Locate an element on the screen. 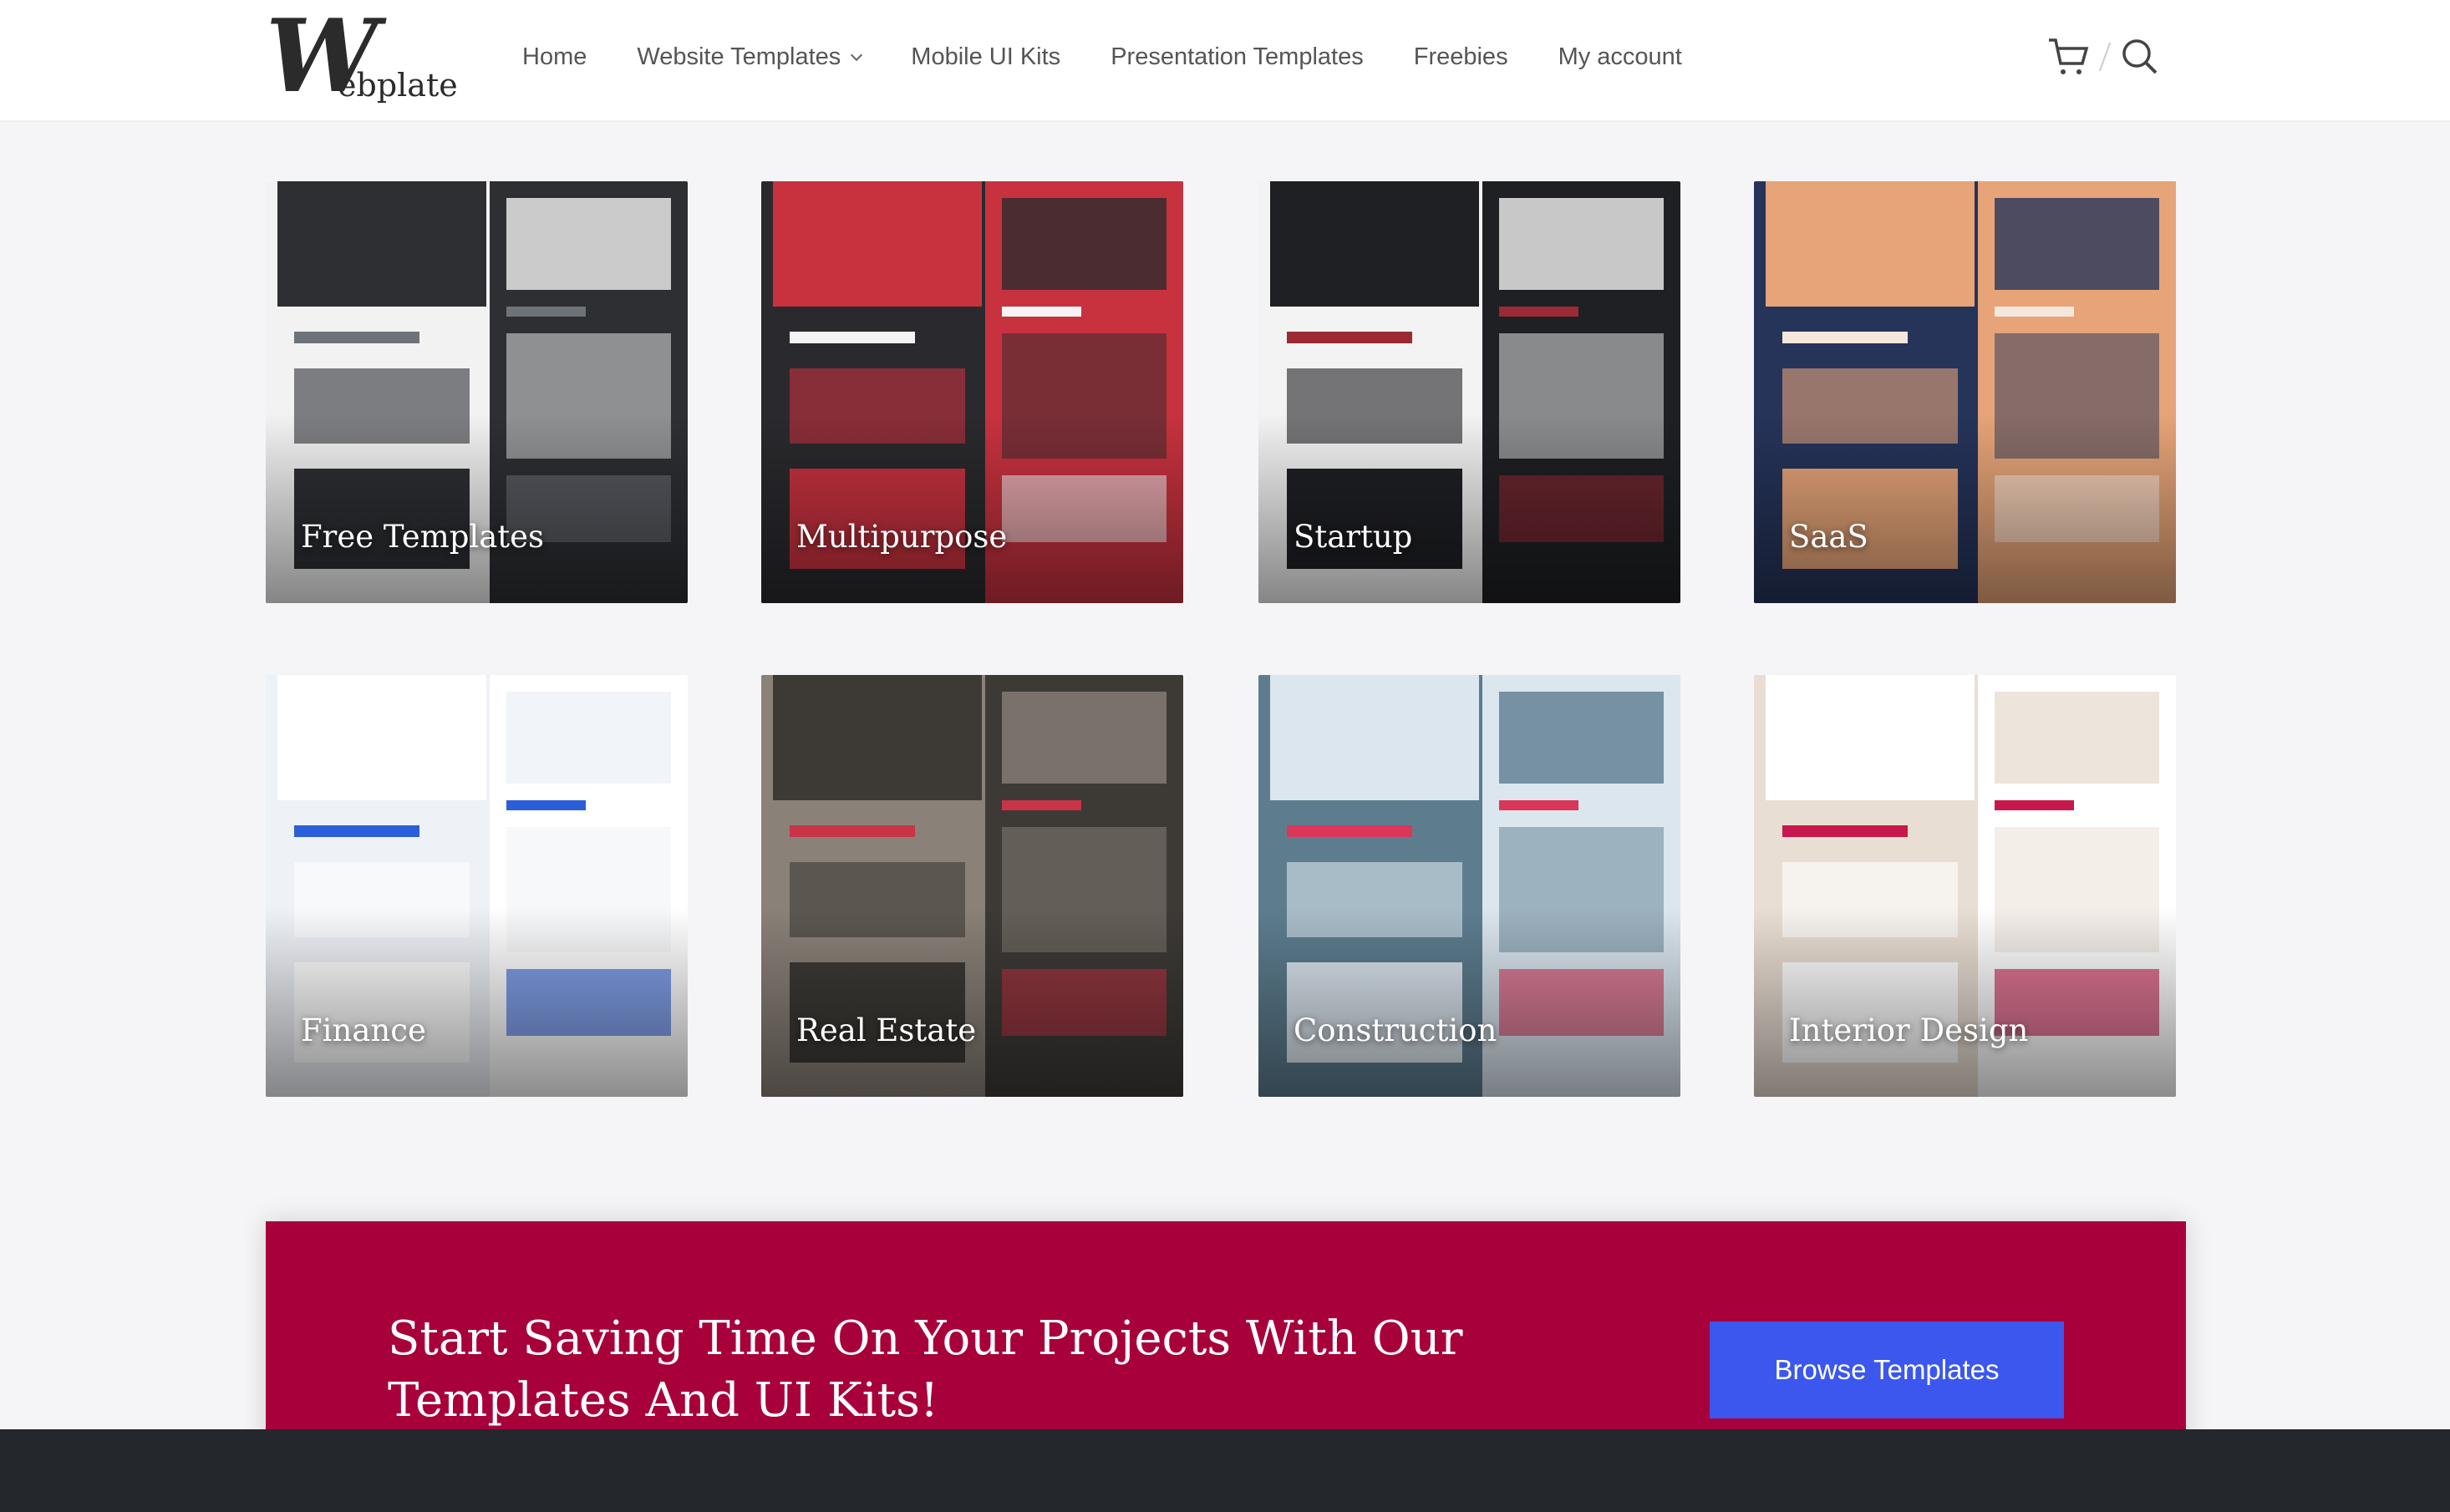 The width and height of the screenshot is (2450, 1512). category-card: Startup is located at coordinates (1469, 392).